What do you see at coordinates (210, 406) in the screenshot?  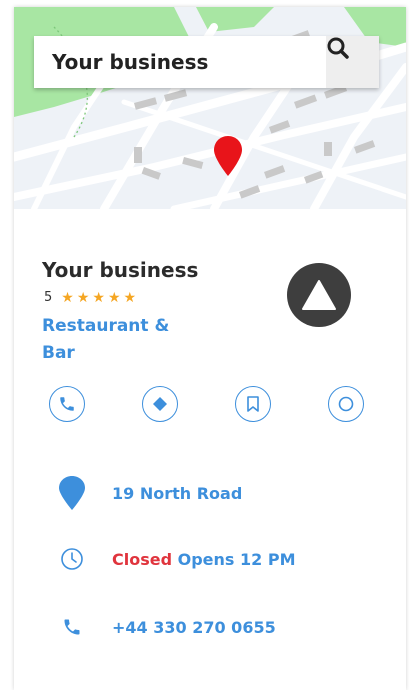 I see `action-bar` at bounding box center [210, 406].